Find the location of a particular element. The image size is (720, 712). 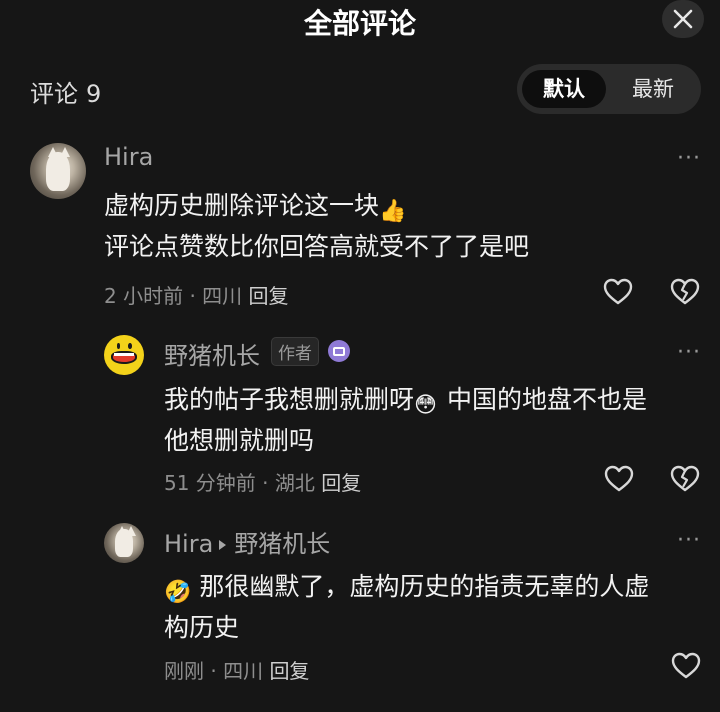

comment-text-line: 🤣 那很幽默了，虚构历史的指责无辜的人虚 is located at coordinates (406, 586).